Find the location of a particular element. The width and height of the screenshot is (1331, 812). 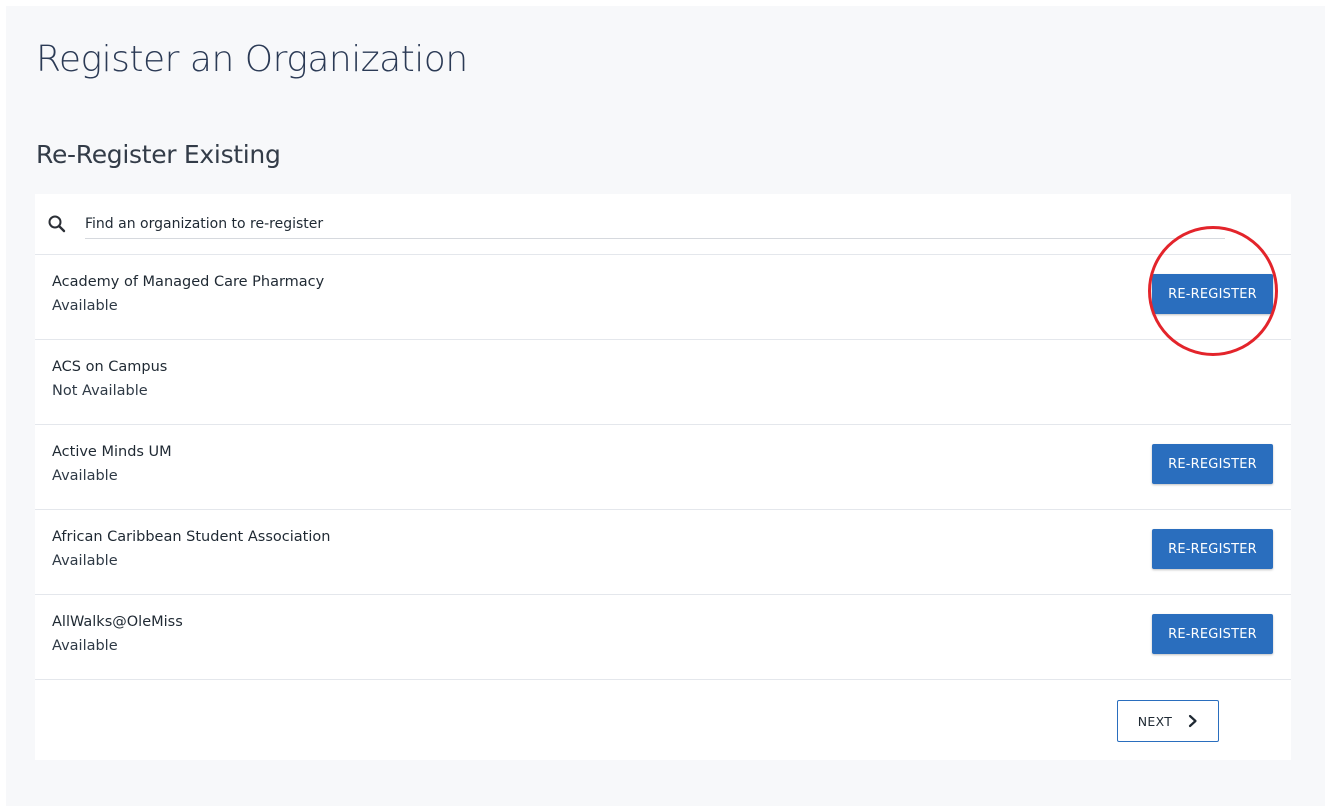

organization-name: ACS on Campus is located at coordinates (110, 367).